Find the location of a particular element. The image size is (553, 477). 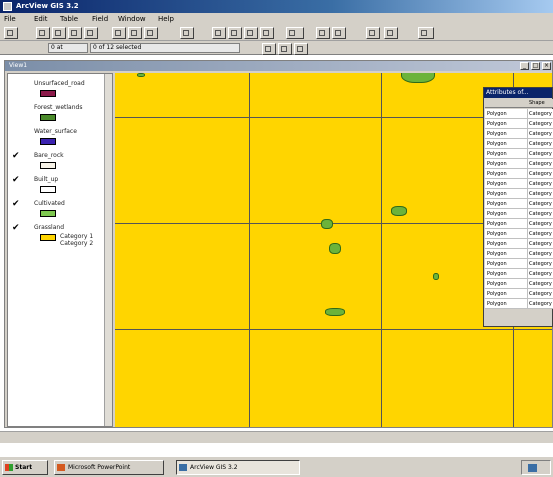

copy-button is located at coordinates (119, 33).